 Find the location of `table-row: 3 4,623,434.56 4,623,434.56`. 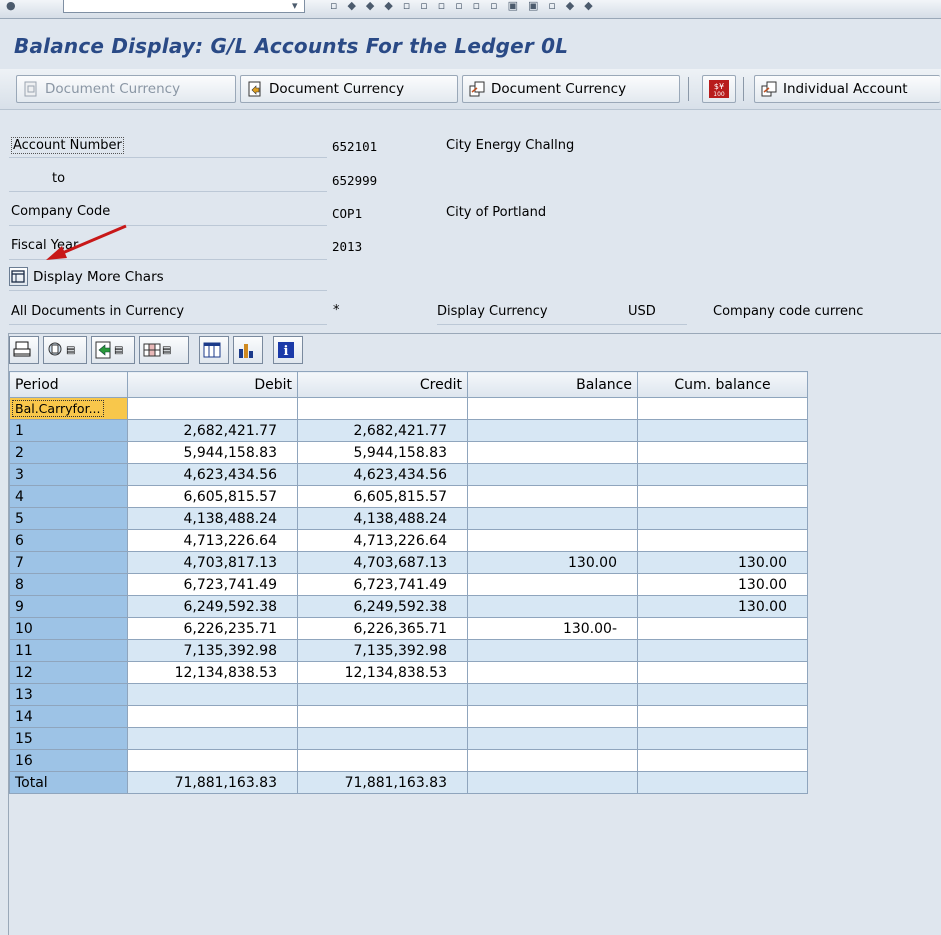

table-row: 3 4,623,434.56 4,623,434.56 is located at coordinates (471, 474).